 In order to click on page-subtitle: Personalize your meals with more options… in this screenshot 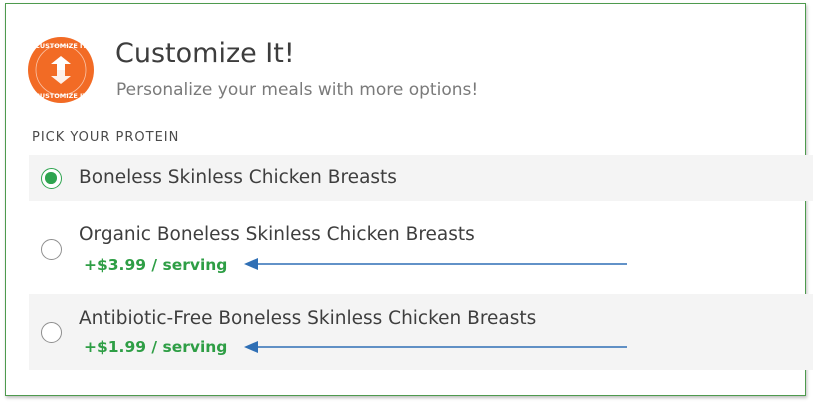, I will do `click(297, 90)`.